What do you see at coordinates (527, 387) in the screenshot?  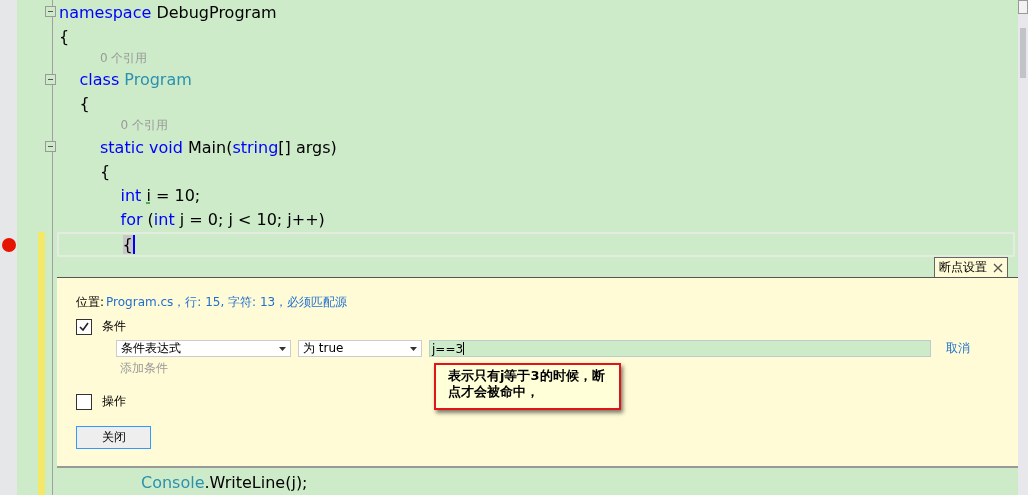 I see `annotation-callout: 表示只有j等于3的时候，断点才会被命中，` at bounding box center [527, 387].